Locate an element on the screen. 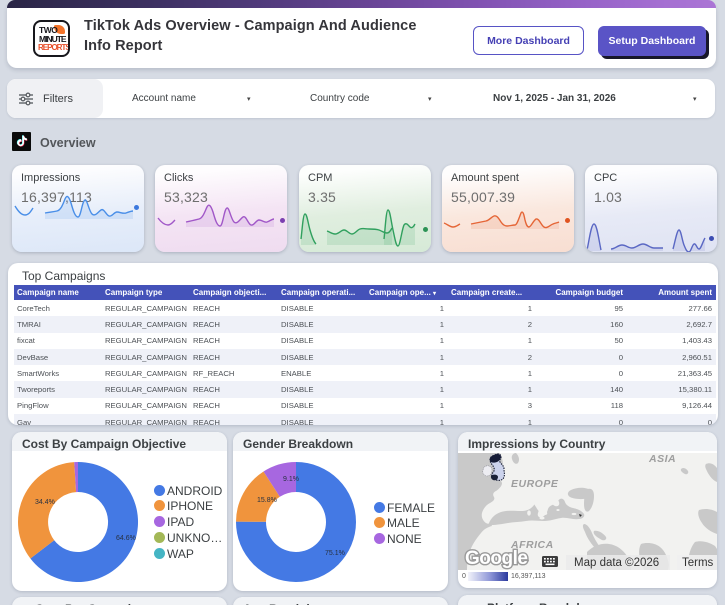 This screenshot has height=605, width=725. svg-text: Google is located at coordinates (496, 558).